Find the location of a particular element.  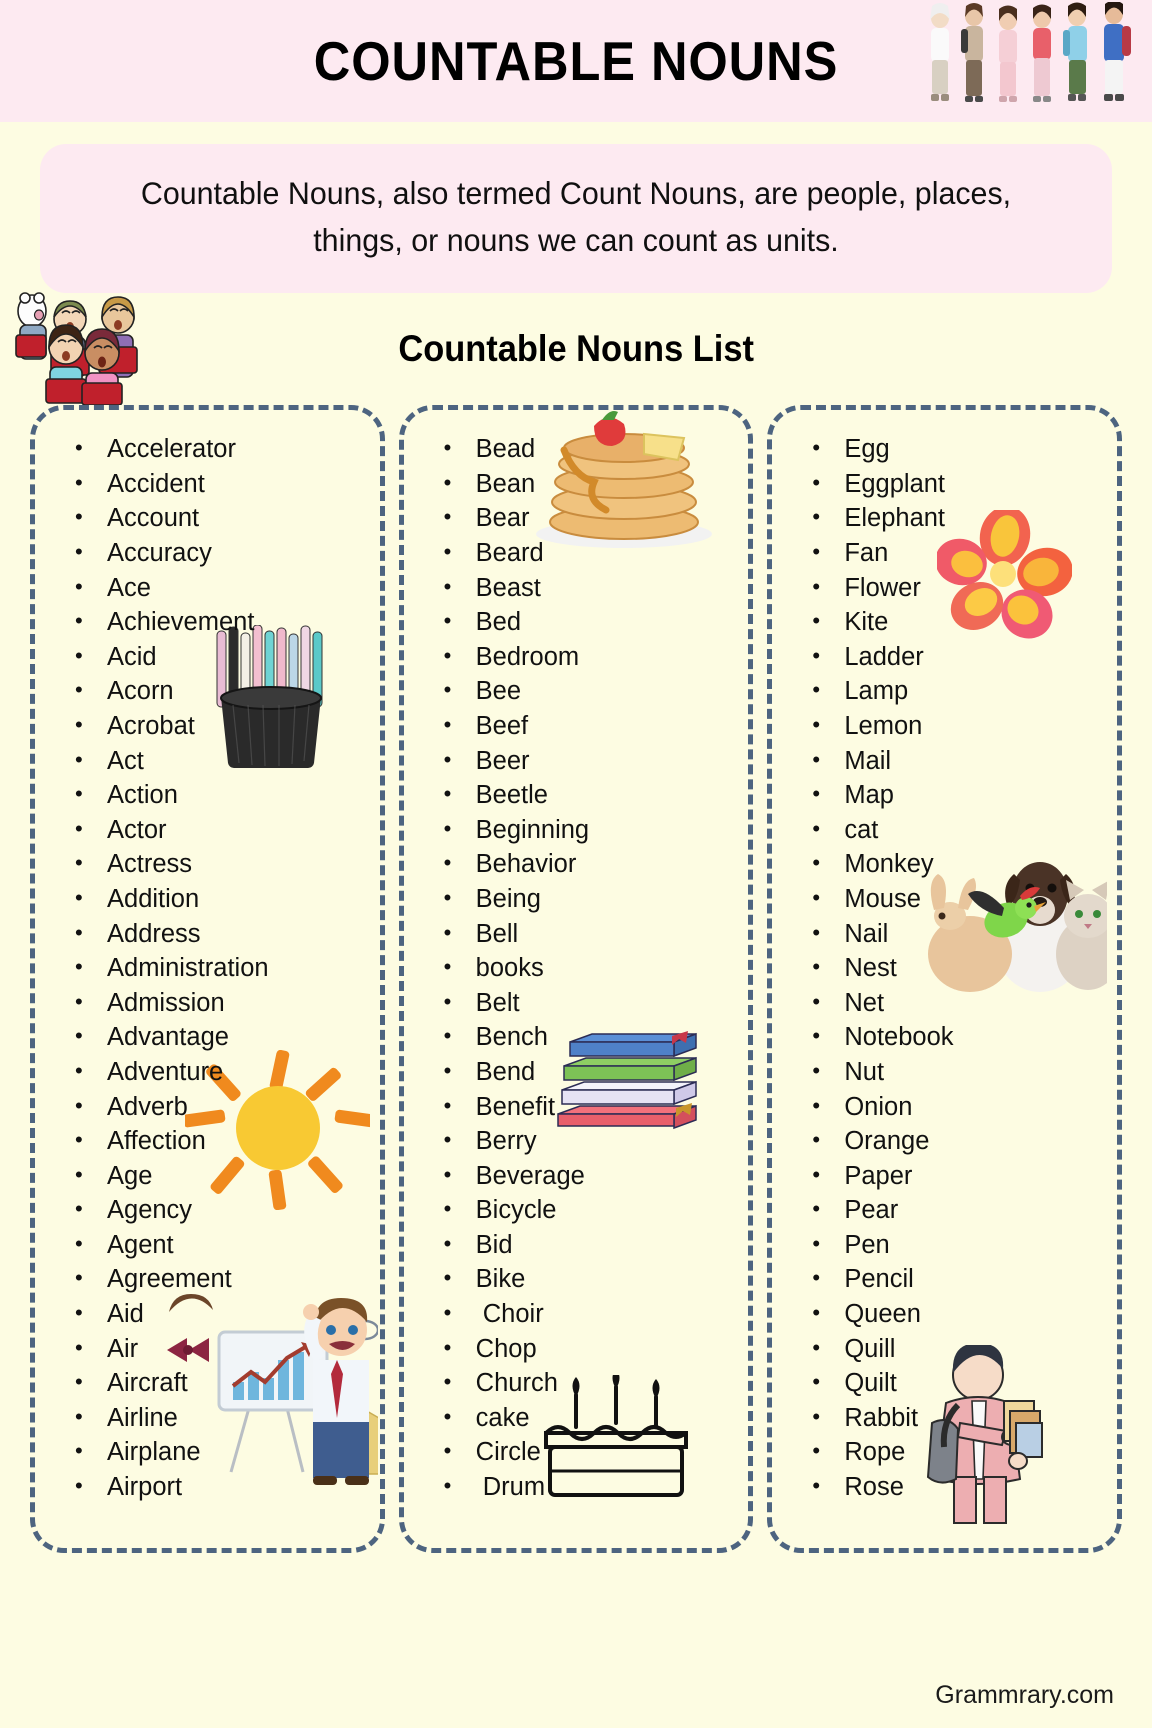

list-item: Age is located at coordinates (207, 1176).